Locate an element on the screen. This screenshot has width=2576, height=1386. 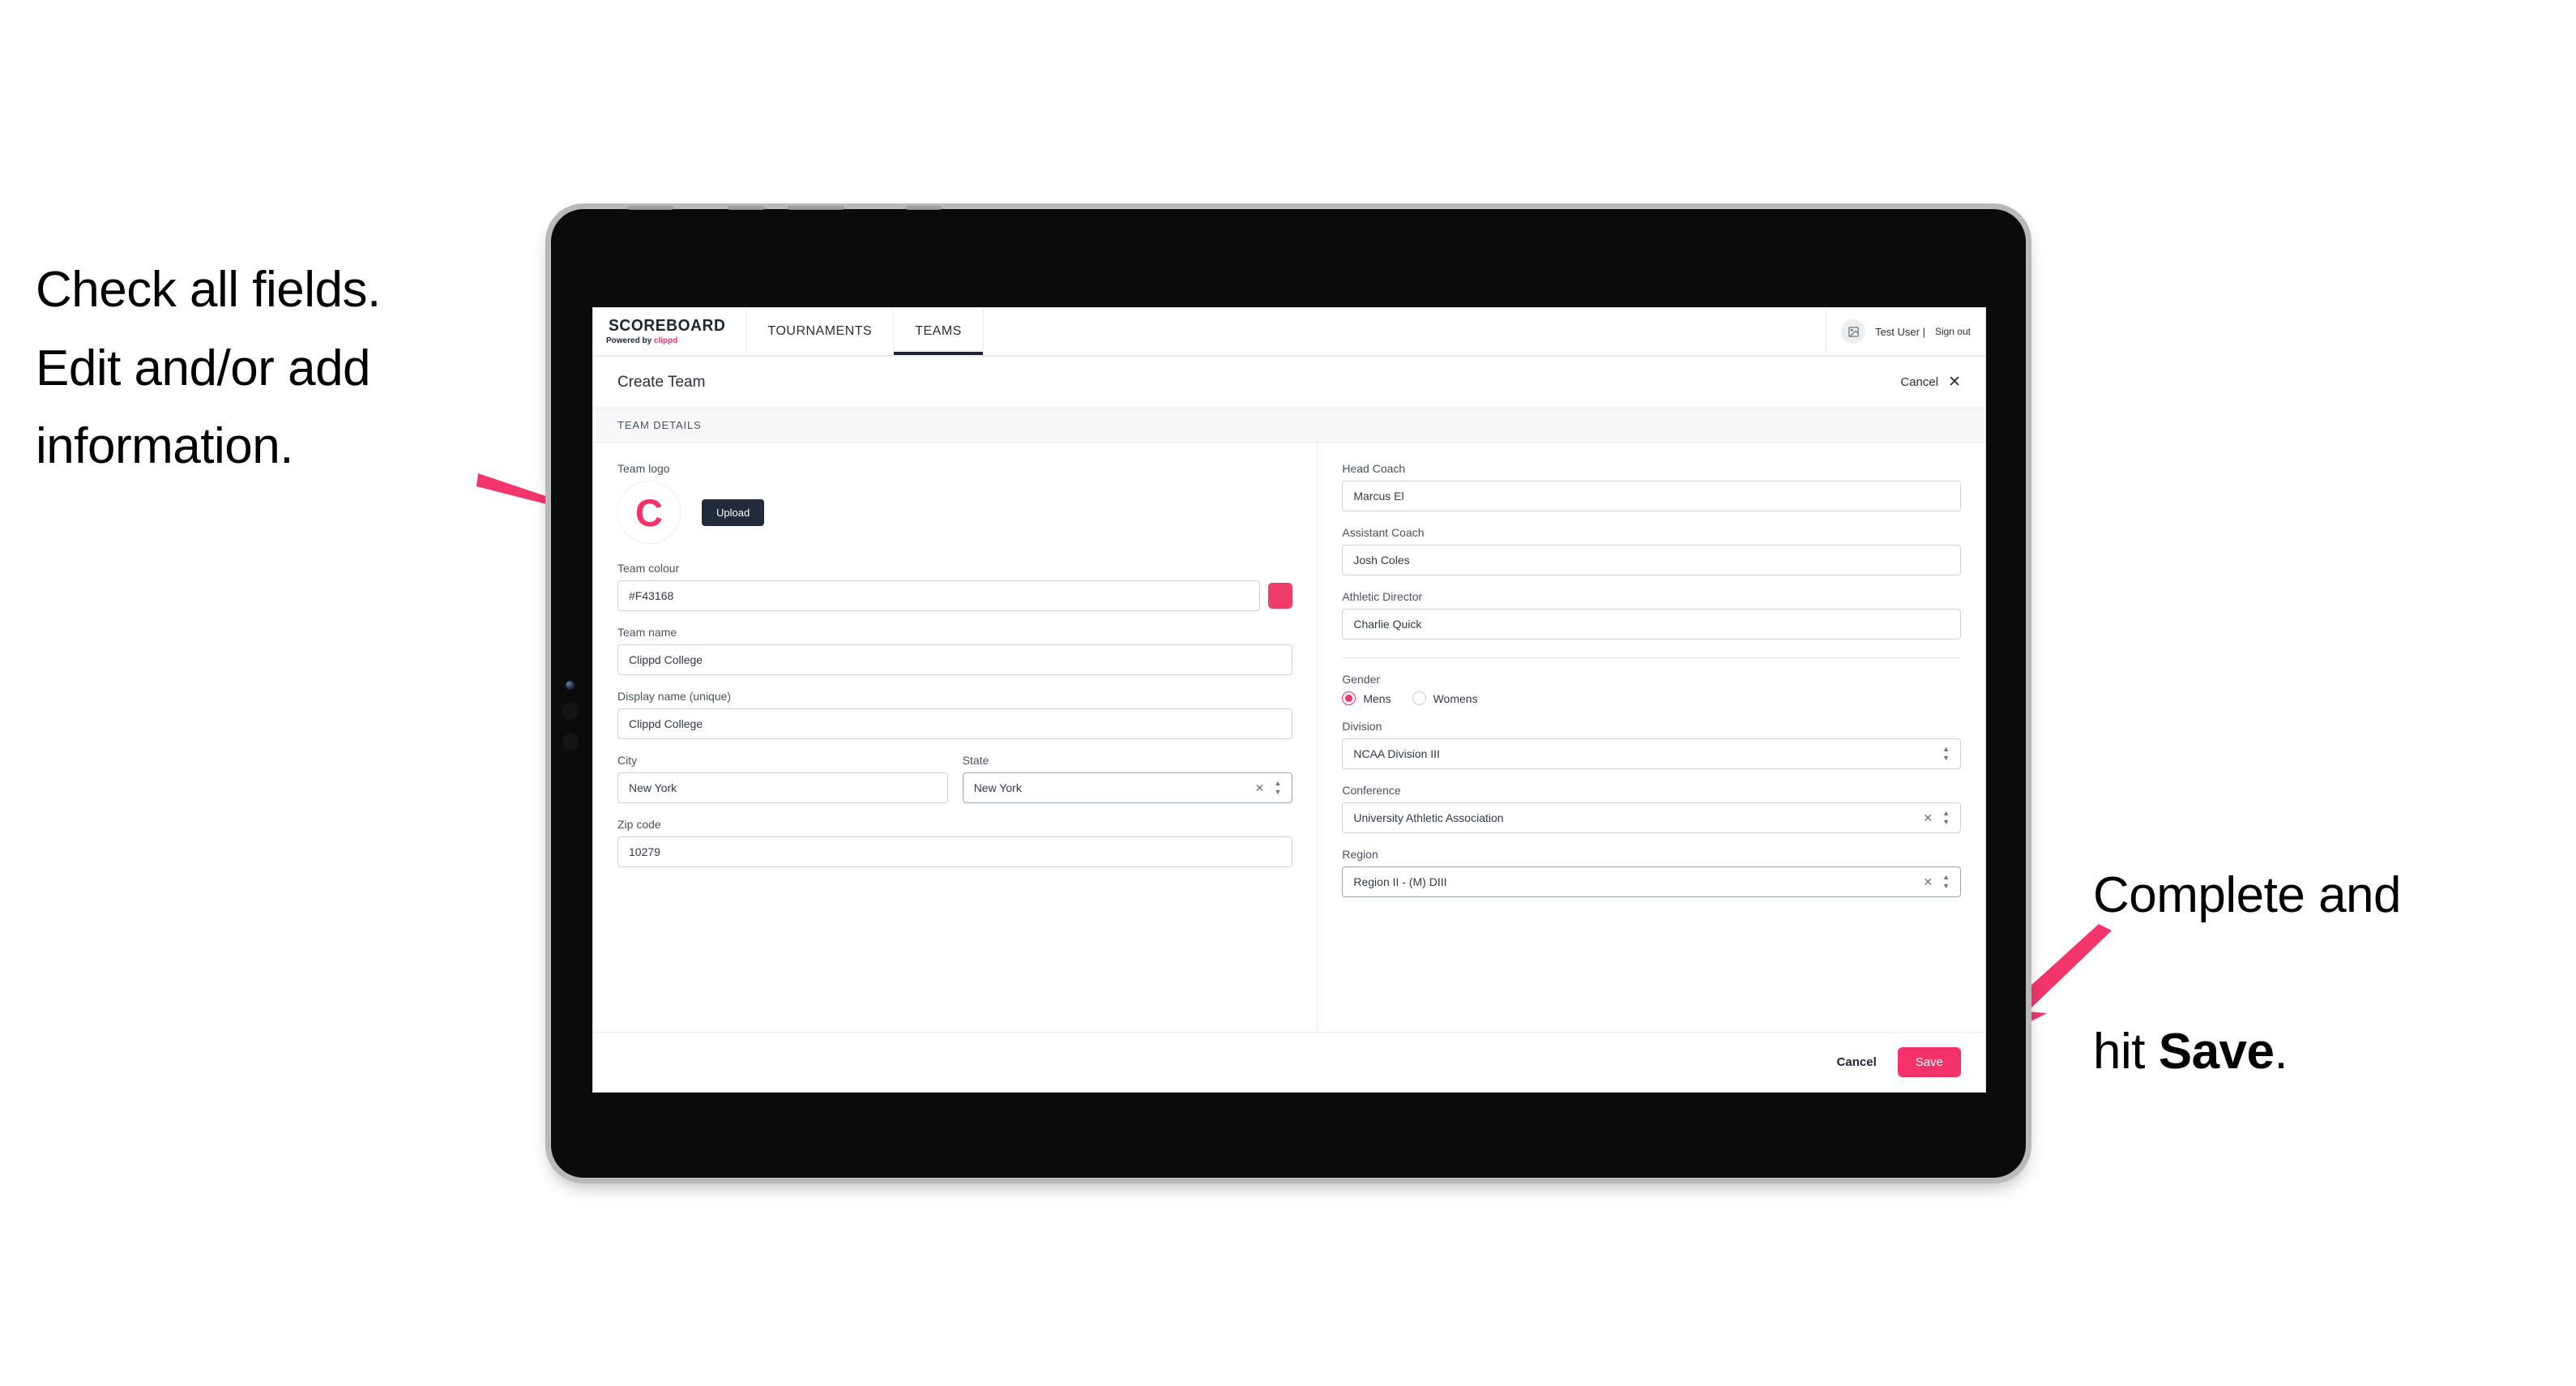
division-select: NCAA Division III ▲ ▼ is located at coordinates (1651, 753).